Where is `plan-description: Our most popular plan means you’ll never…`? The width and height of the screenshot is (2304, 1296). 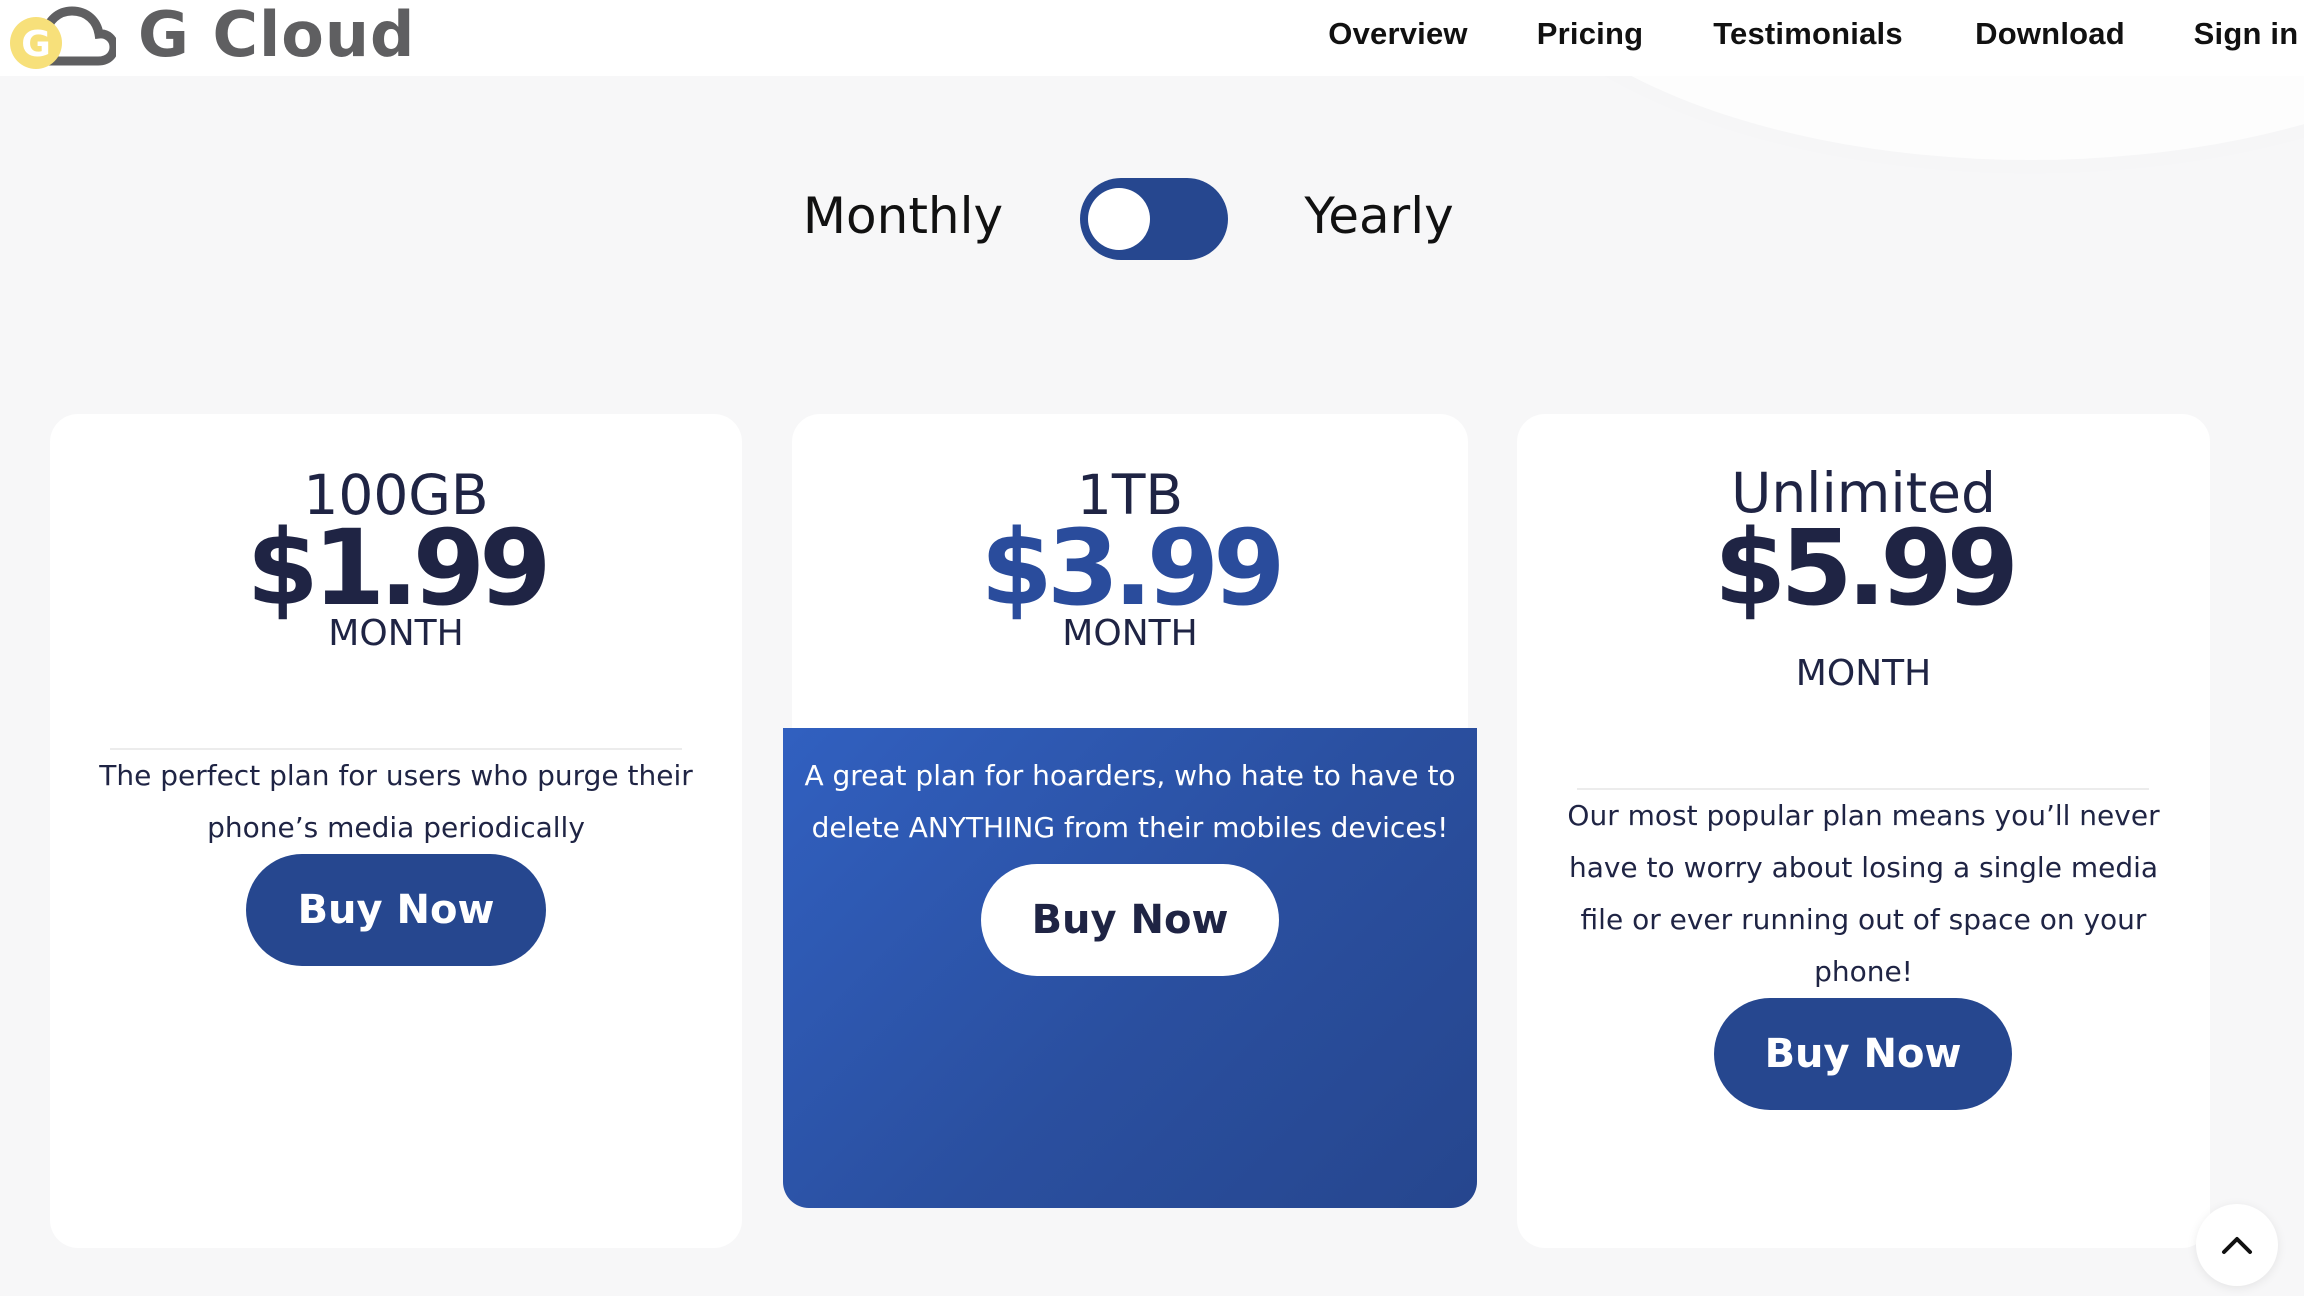
plan-description: Our most popular plan means you’ll never… is located at coordinates (1863, 894).